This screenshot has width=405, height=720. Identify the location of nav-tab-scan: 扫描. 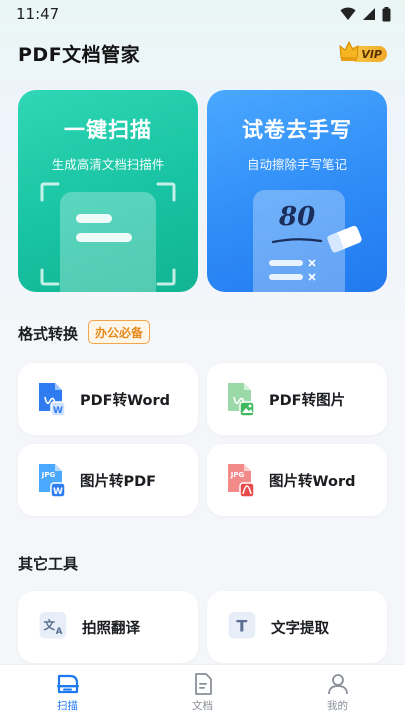
(68, 692).